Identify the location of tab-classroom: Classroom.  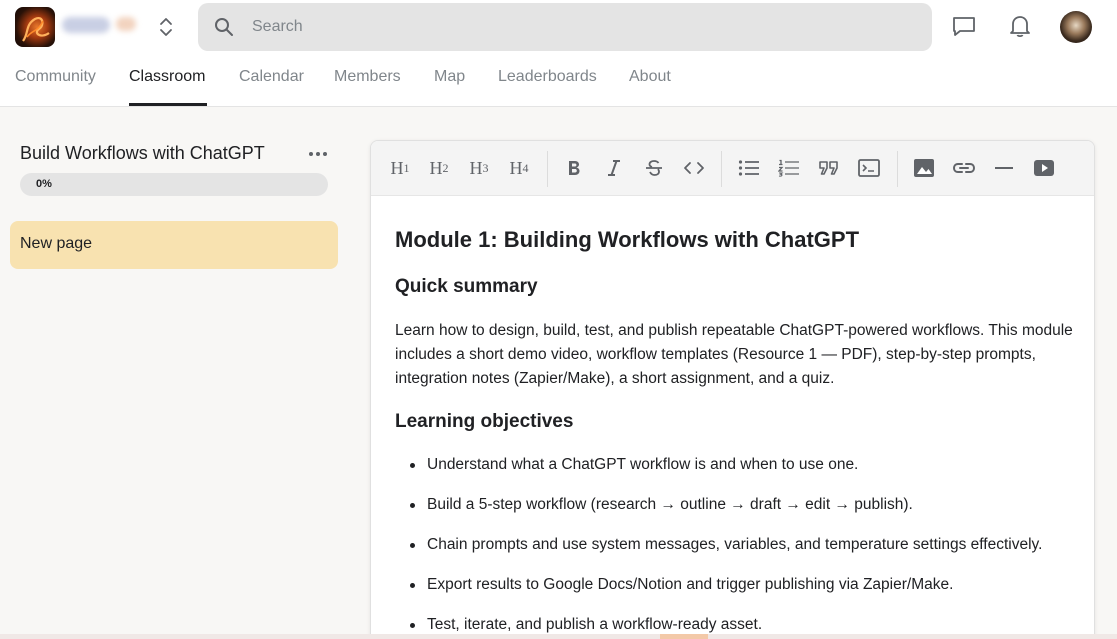
(167, 77).